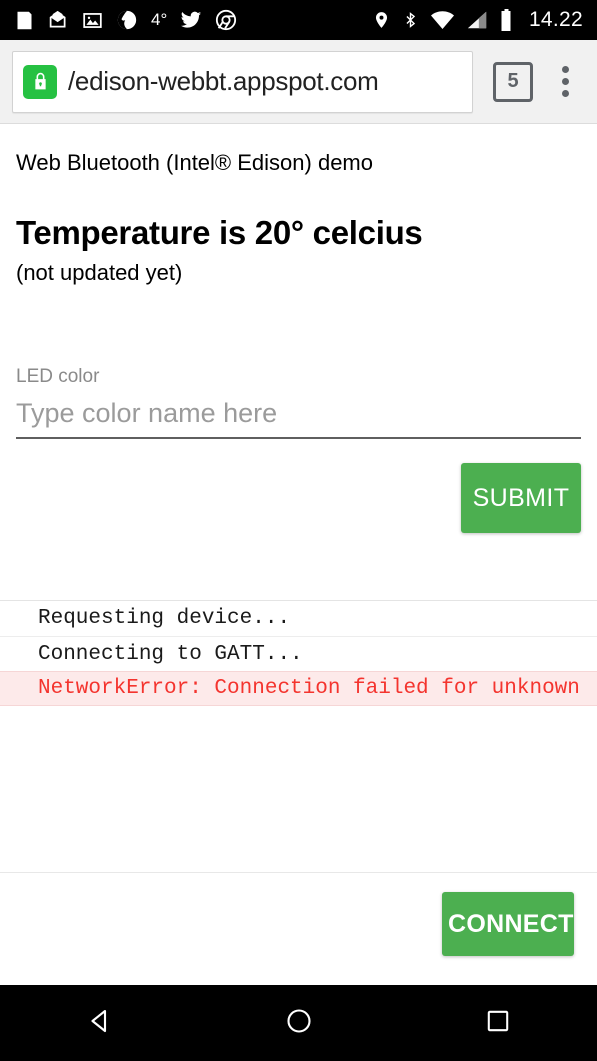 The width and height of the screenshot is (597, 1061). What do you see at coordinates (298, 872) in the screenshot?
I see `footer-divider` at bounding box center [298, 872].